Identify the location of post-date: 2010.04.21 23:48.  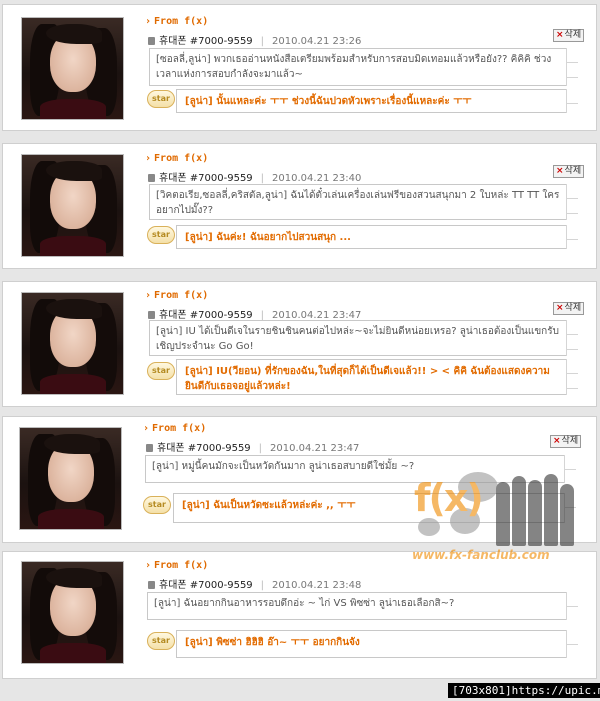
(317, 585).